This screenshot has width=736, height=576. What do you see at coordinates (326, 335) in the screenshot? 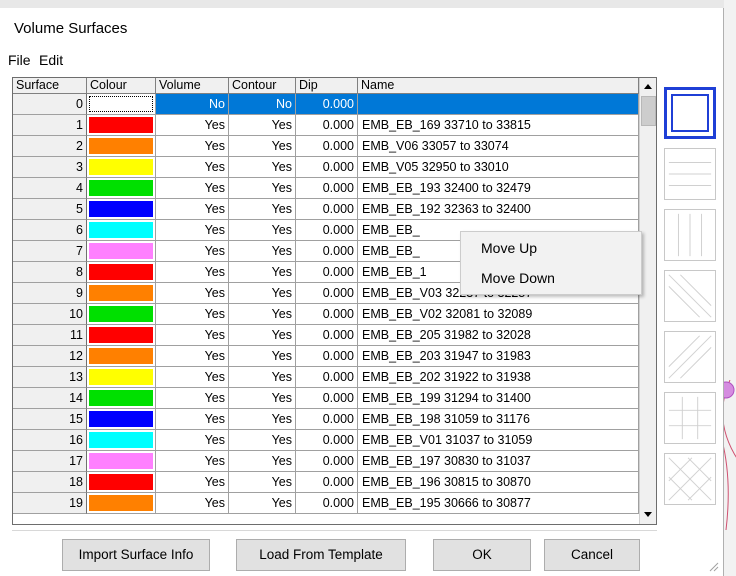
I see `table-row: 11 Yes Yes 0.000 EMB_EB_205 31982 to 32028` at bounding box center [326, 335].